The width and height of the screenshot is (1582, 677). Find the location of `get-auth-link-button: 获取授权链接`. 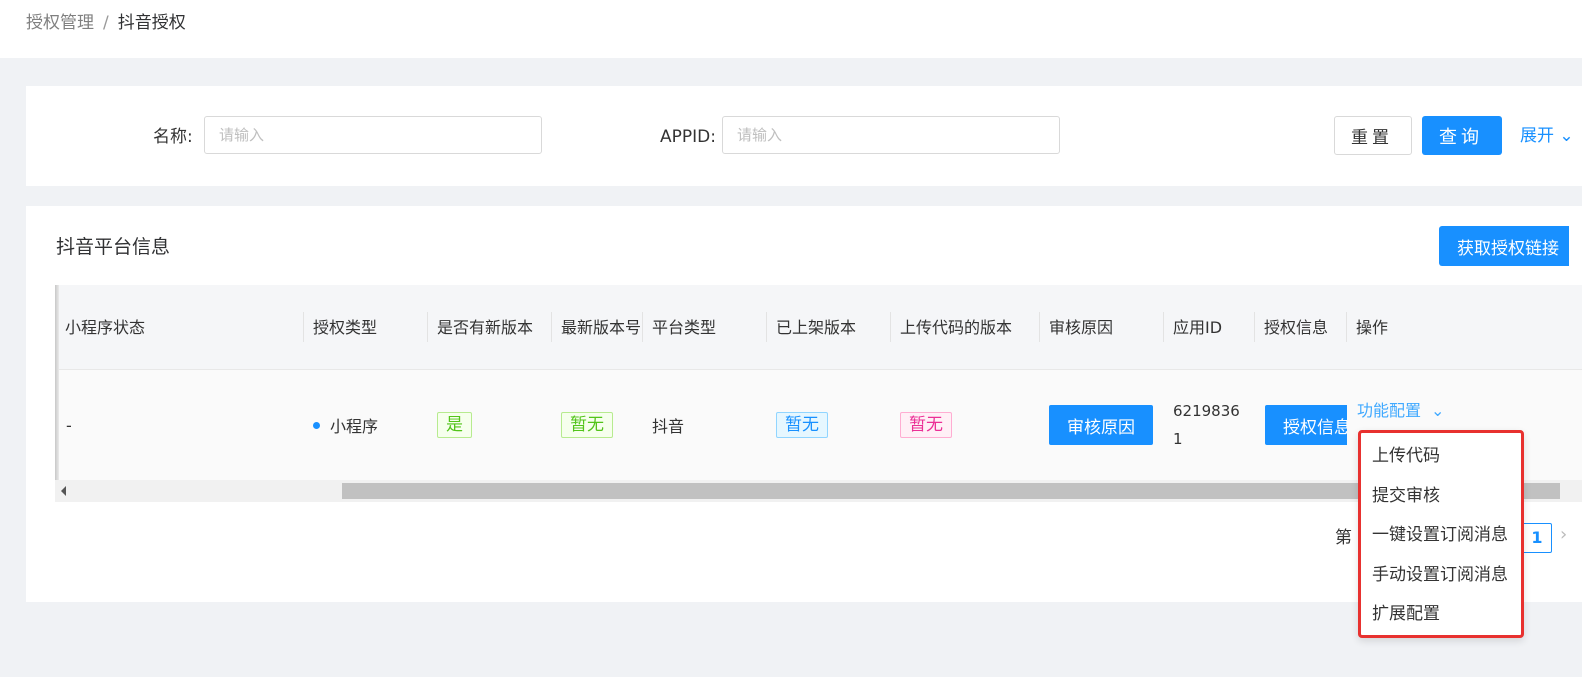

get-auth-link-button: 获取授权链接 is located at coordinates (1504, 246).